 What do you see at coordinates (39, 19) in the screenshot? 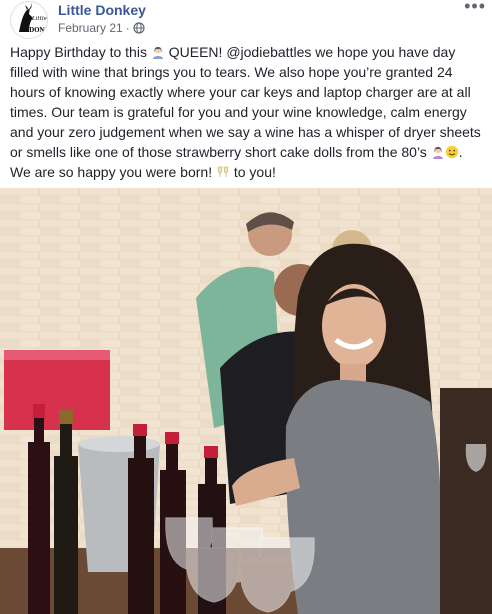
I see `svg-text: Little` at bounding box center [39, 19].